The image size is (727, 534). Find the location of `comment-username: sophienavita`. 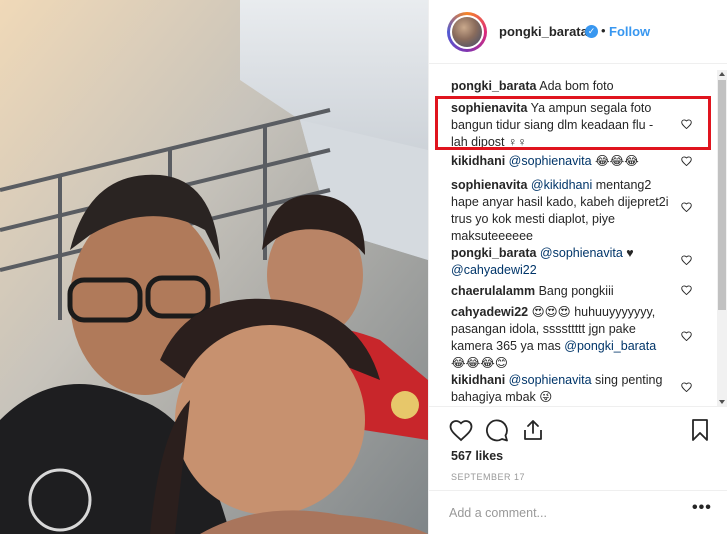

comment-username: sophienavita is located at coordinates (489, 185).